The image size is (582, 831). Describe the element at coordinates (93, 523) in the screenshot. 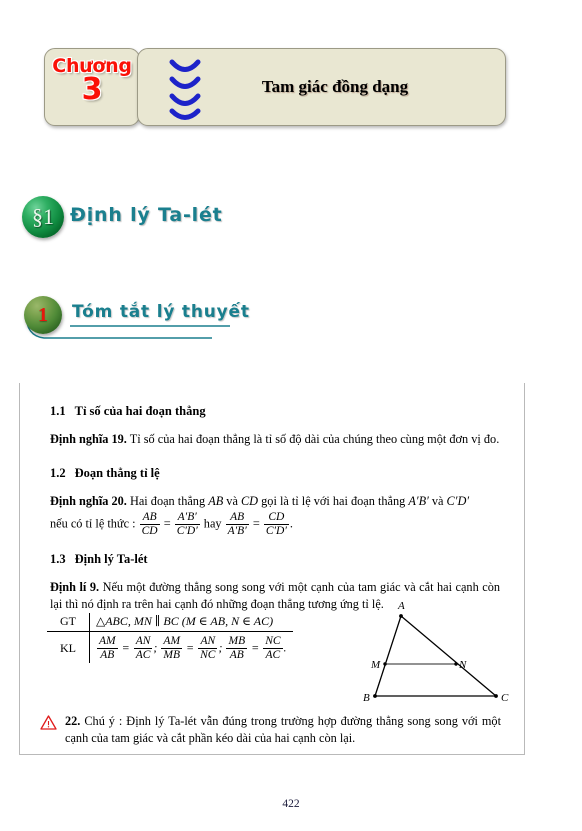

I see `definition-20-text-3: nếu có tỉ lệ thức :` at that location.